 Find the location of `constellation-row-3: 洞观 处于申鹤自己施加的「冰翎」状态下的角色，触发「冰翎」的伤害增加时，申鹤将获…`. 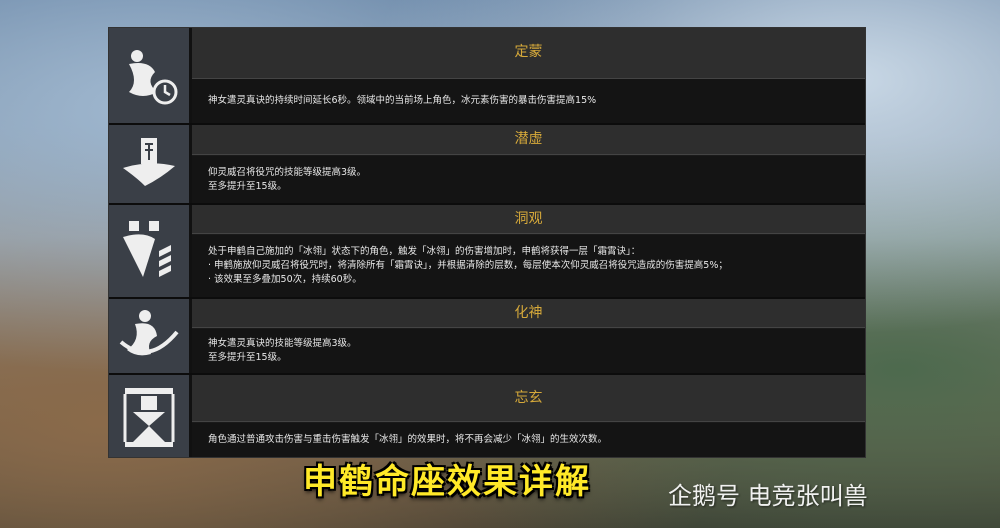

constellation-row-3: 洞观 处于申鹤自己施加的「冰翎」状态下的角色，触发「冰翎」的伤害增加时，申鹤将获… is located at coordinates (487, 251).